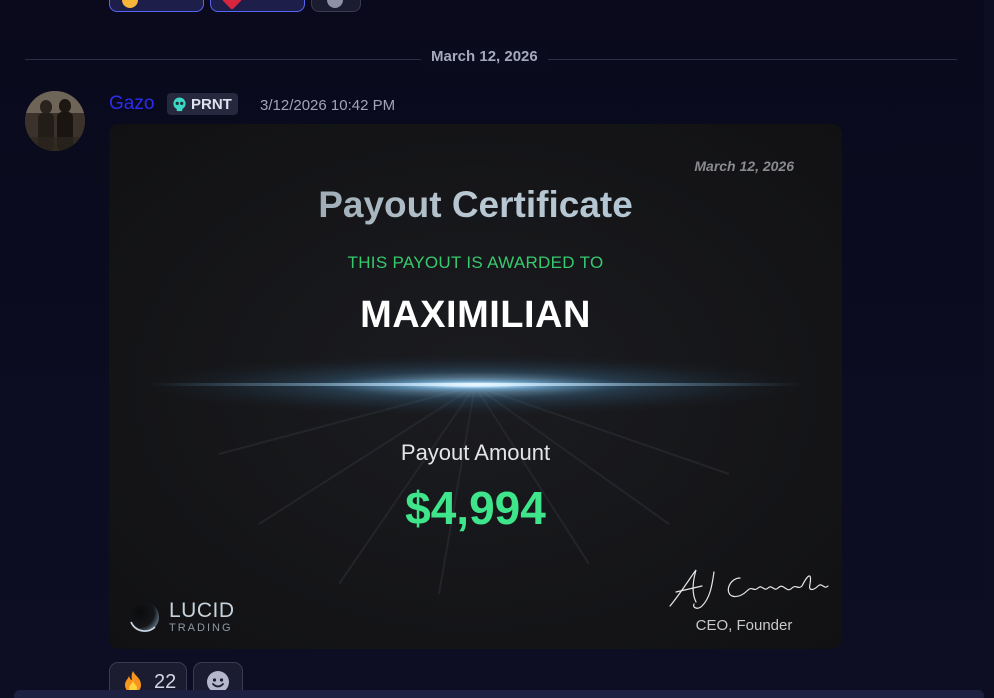 The image size is (994, 698). I want to click on server-tag: PRNT, so click(202, 104).